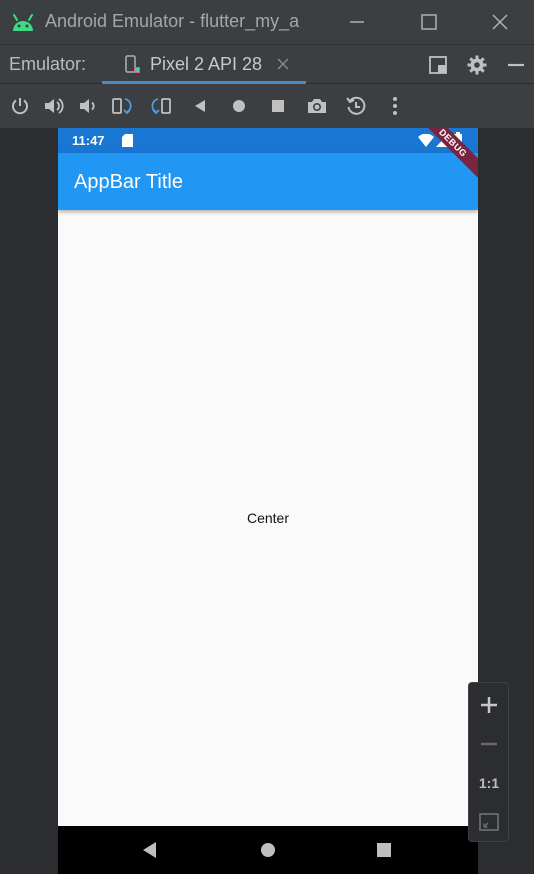 The image size is (534, 874). What do you see at coordinates (489, 705) in the screenshot?
I see `zoom-in-icon` at bounding box center [489, 705].